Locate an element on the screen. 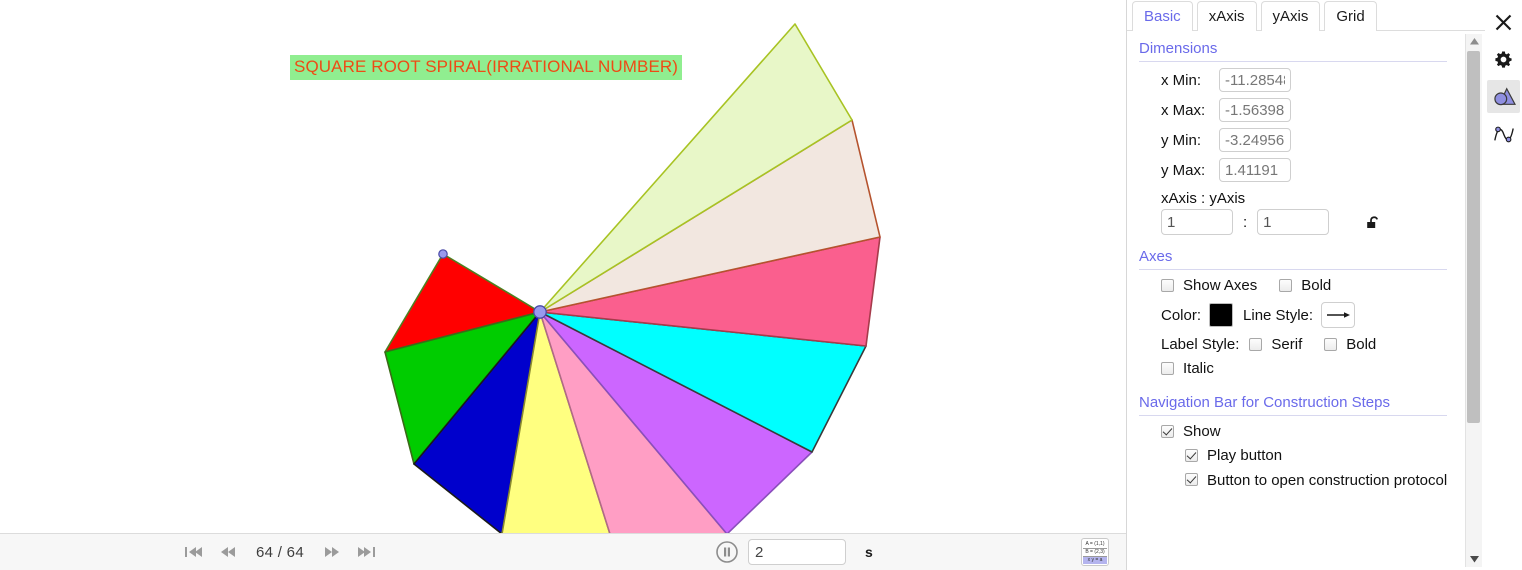 This screenshot has height=570, width=1522. settings-scrollbar is located at coordinates (1473, 300).